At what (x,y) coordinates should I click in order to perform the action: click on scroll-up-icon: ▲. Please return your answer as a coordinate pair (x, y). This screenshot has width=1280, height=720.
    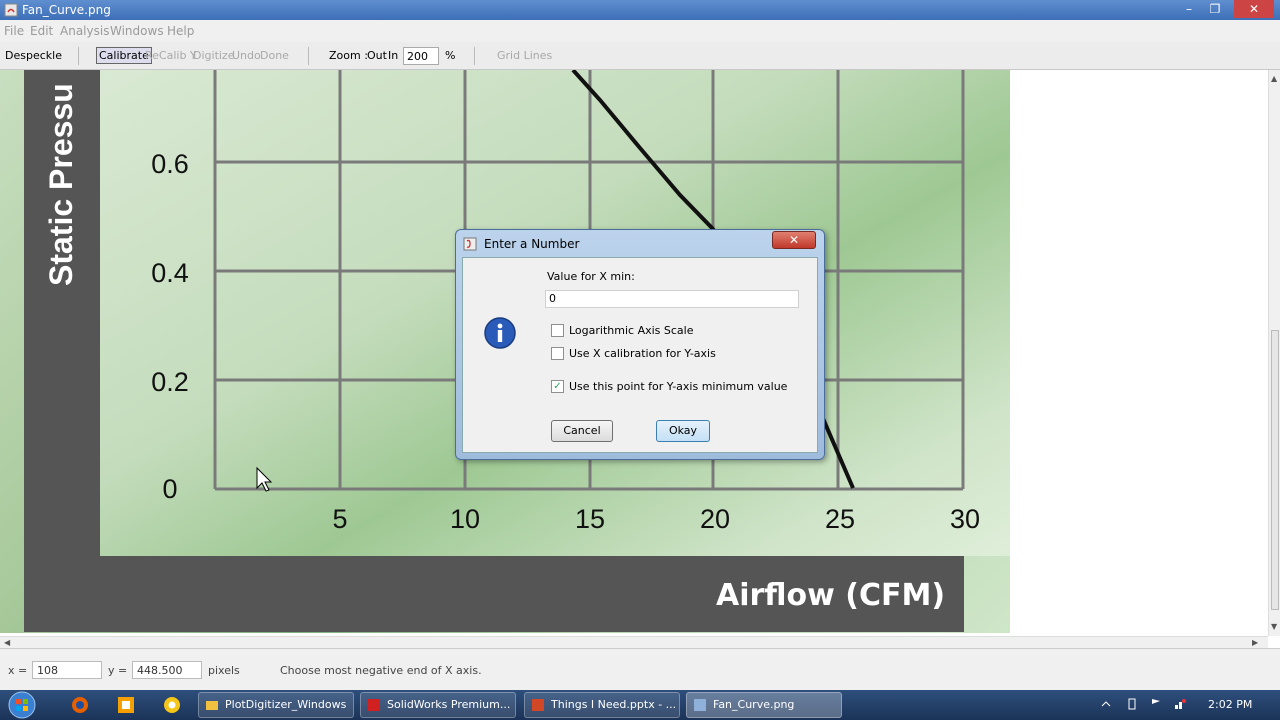
    Looking at the image, I should click on (1274, 78).